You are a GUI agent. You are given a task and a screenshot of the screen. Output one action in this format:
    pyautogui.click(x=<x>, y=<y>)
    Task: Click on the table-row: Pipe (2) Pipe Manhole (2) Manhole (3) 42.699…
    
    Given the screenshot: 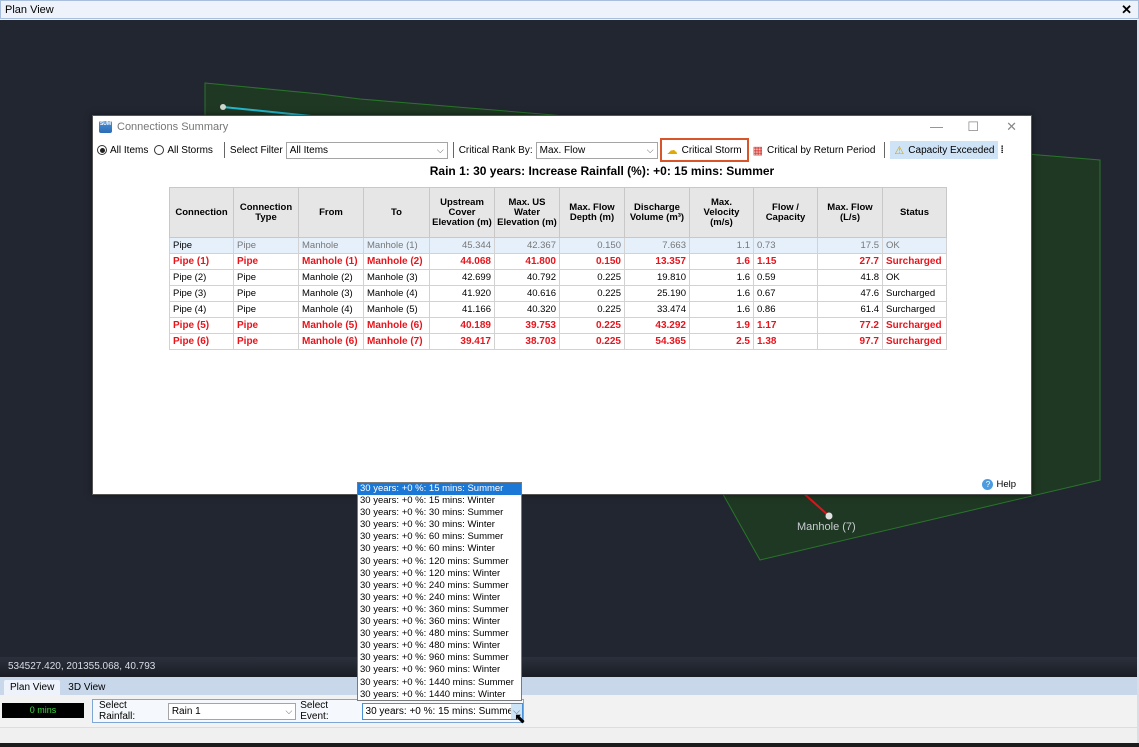 What is the action you would take?
    pyautogui.click(x=558, y=277)
    